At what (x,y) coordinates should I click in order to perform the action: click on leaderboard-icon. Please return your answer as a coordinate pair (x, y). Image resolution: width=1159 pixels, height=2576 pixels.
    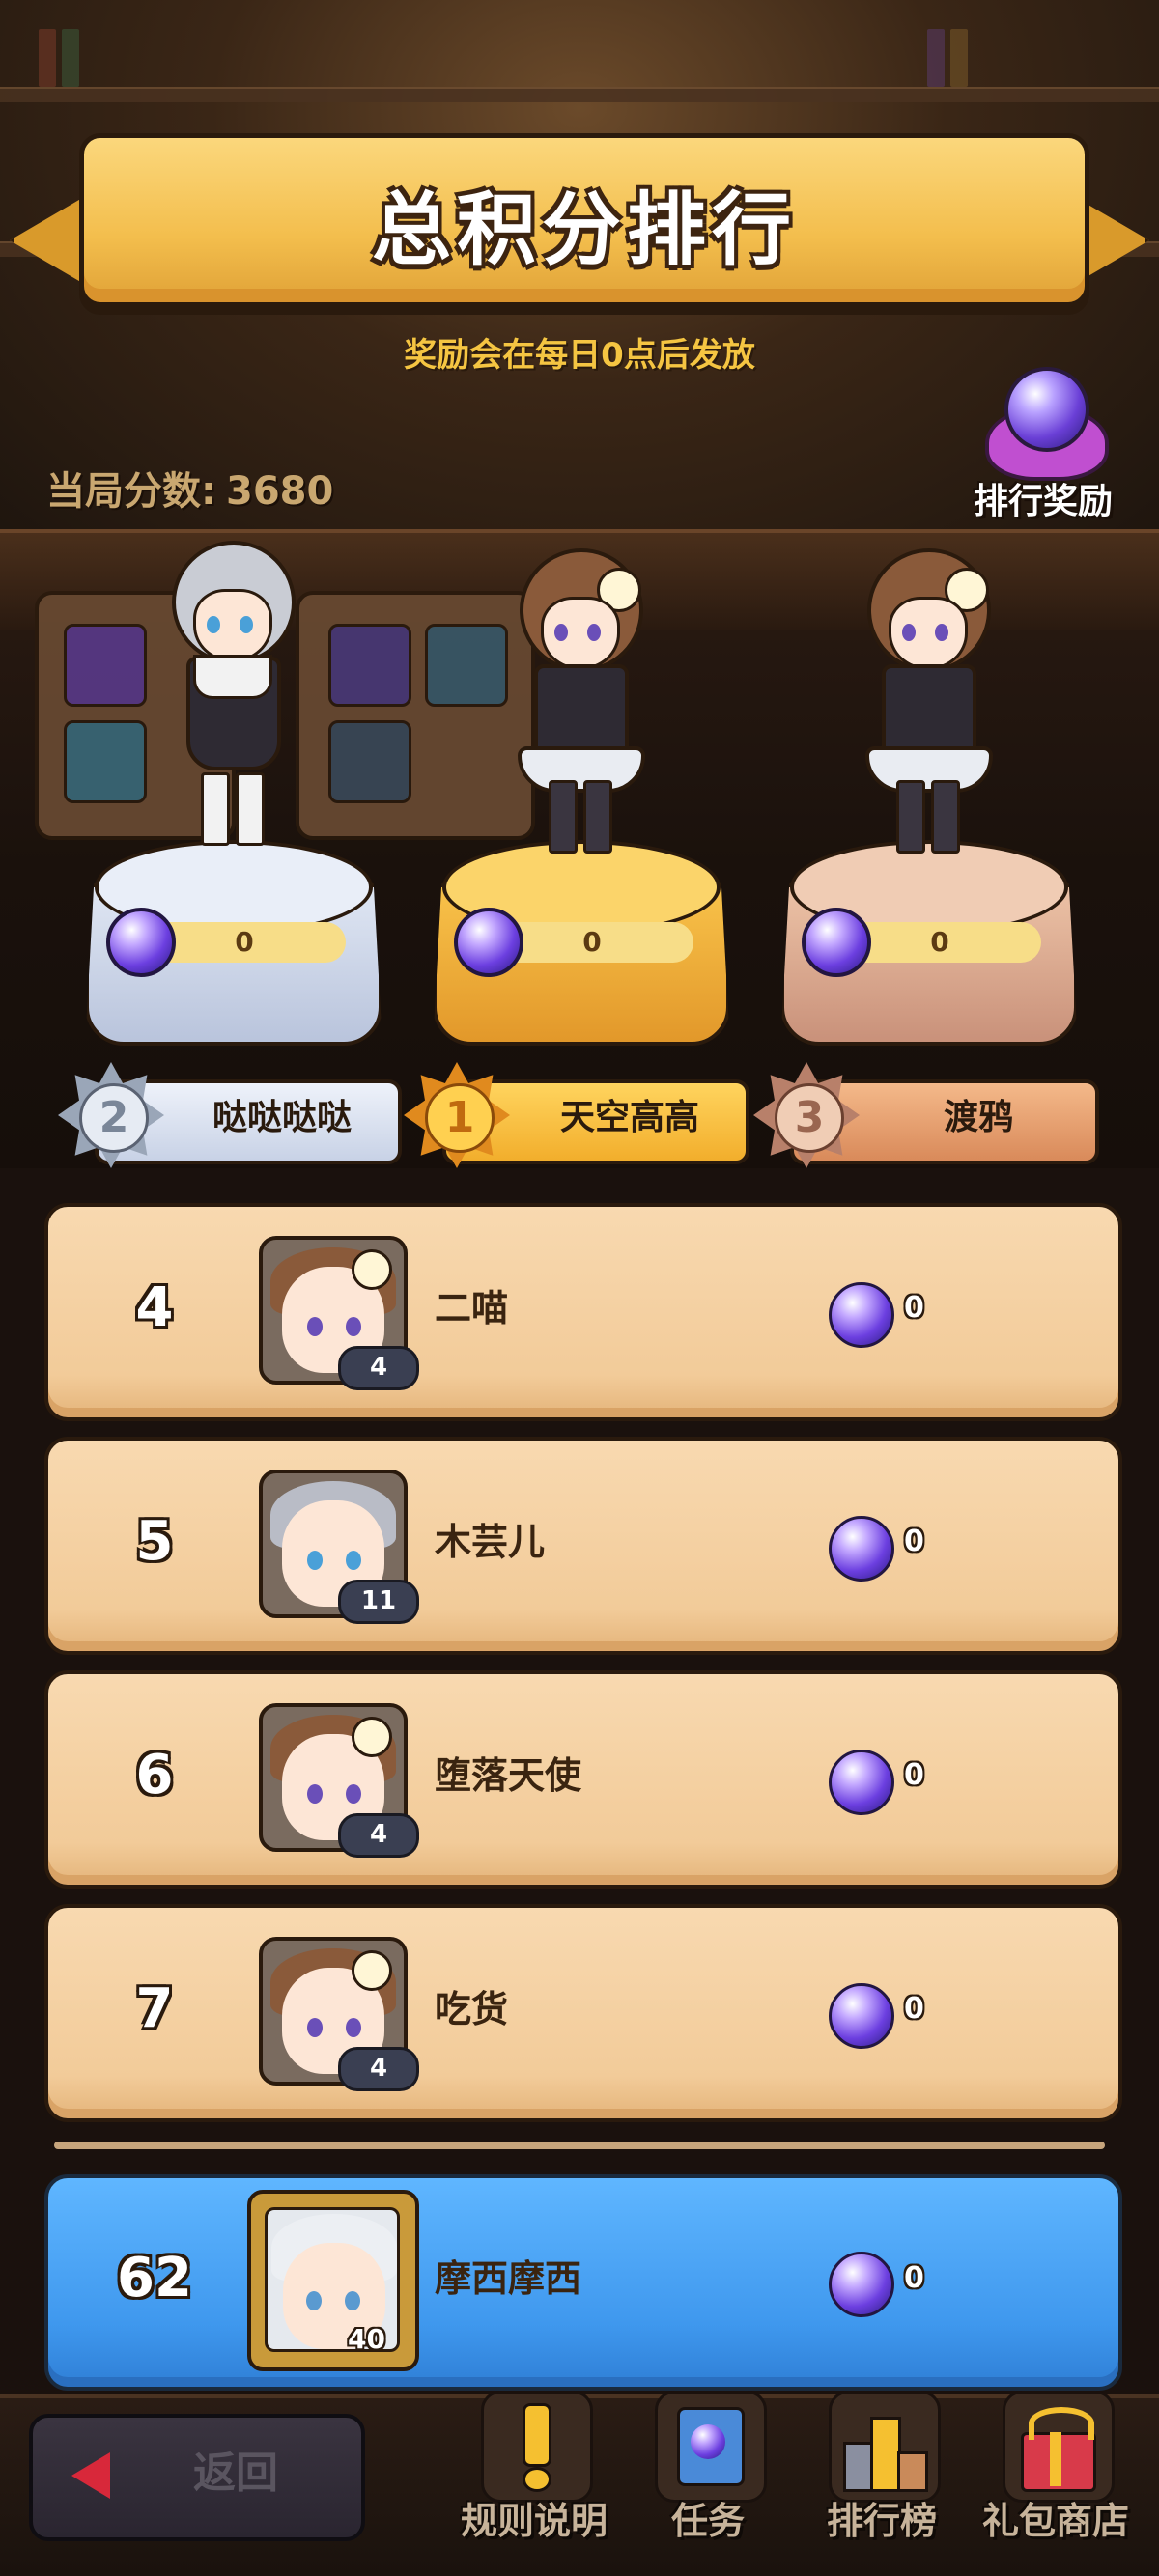
    Looking at the image, I should click on (885, 2447).